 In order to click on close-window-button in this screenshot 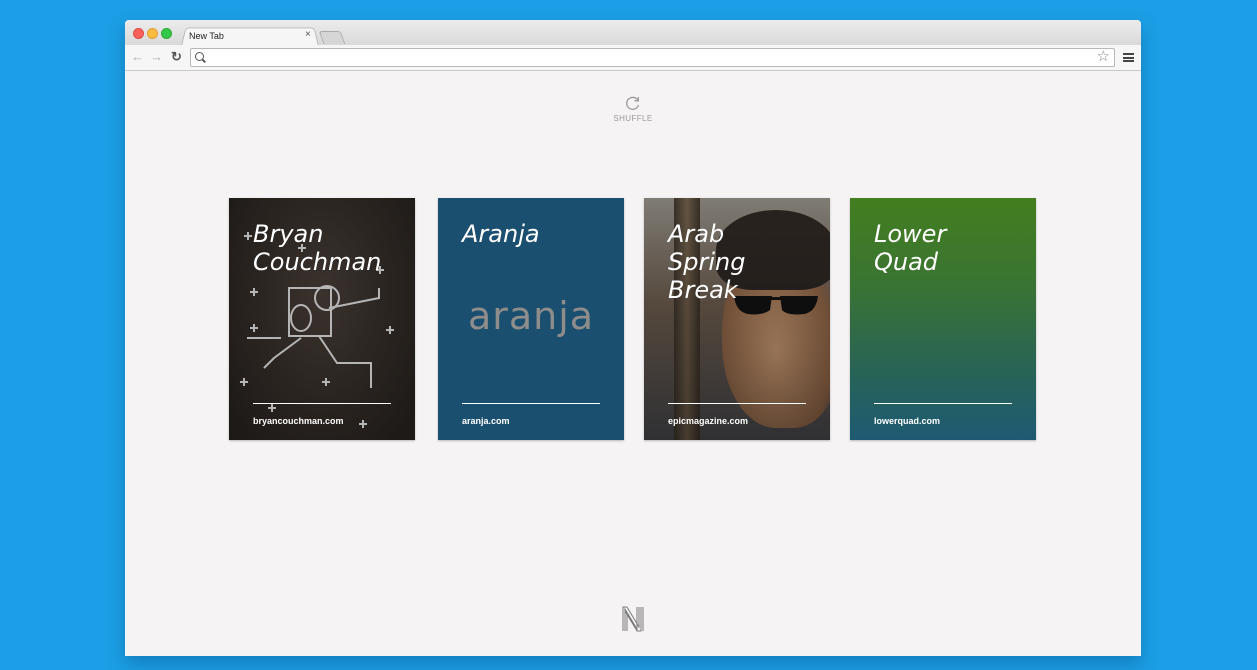, I will do `click(138, 33)`.